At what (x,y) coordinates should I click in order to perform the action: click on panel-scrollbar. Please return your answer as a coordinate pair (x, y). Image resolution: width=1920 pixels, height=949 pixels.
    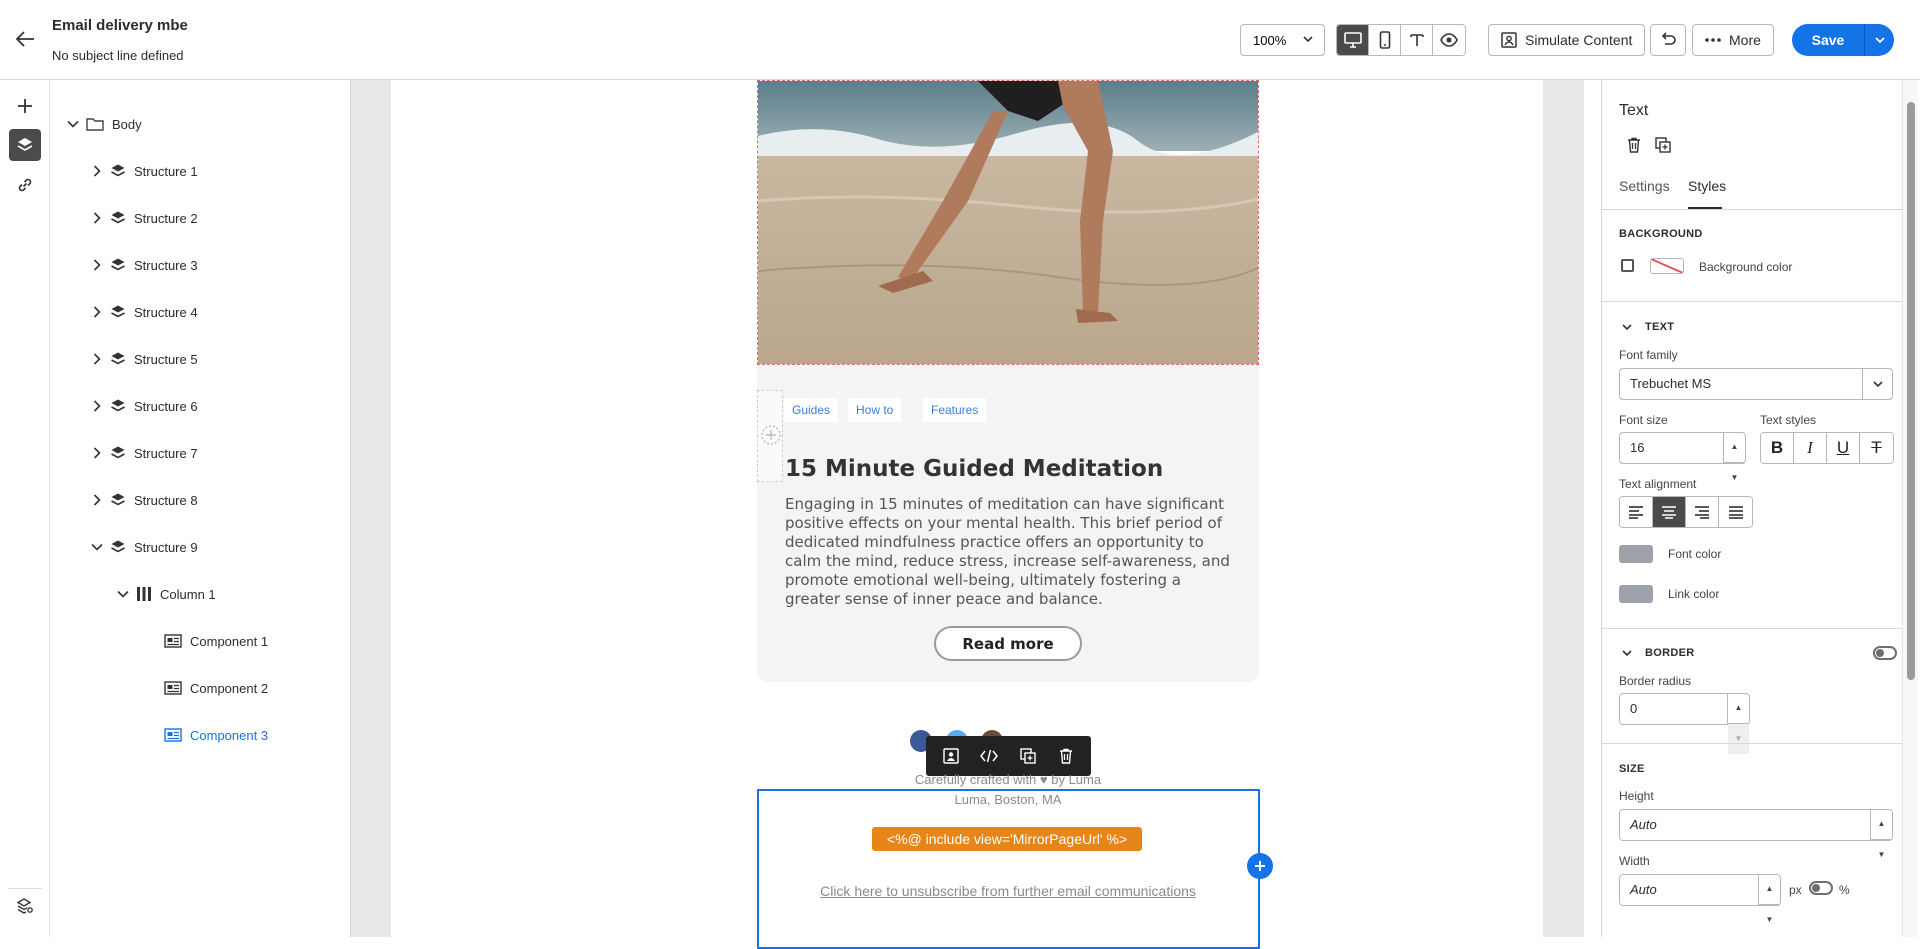
    Looking at the image, I should click on (1910, 508).